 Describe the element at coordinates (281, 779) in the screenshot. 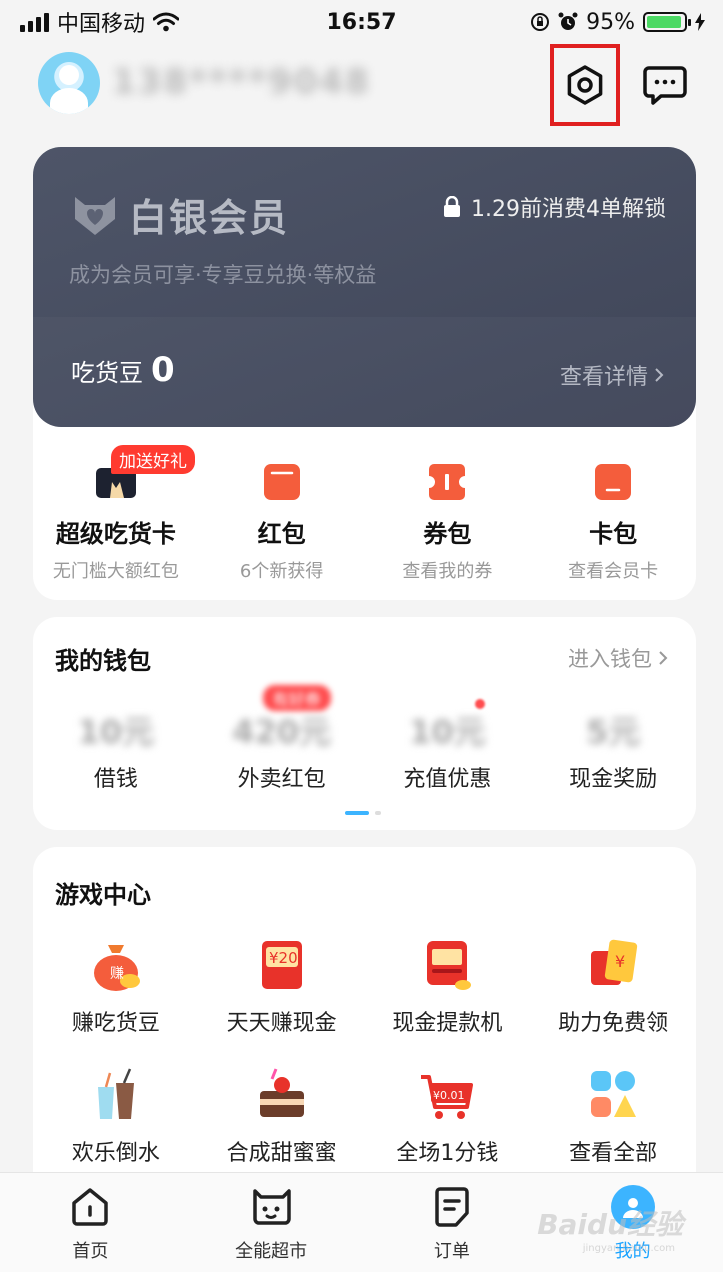

I see `wallet-label: 外卖红包` at that location.